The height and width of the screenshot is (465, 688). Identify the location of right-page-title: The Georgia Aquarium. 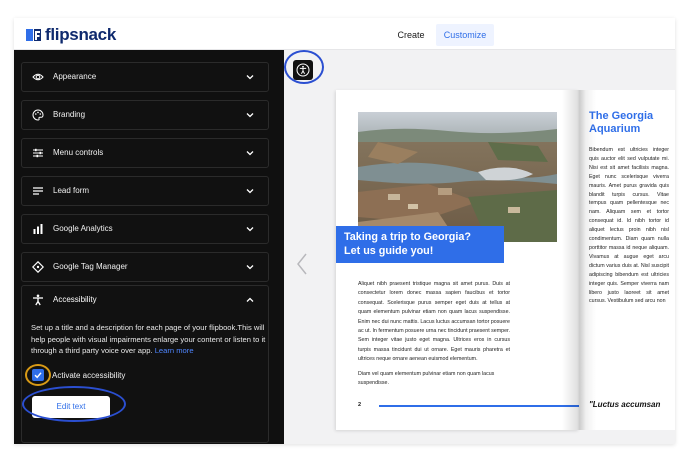
(621, 123).